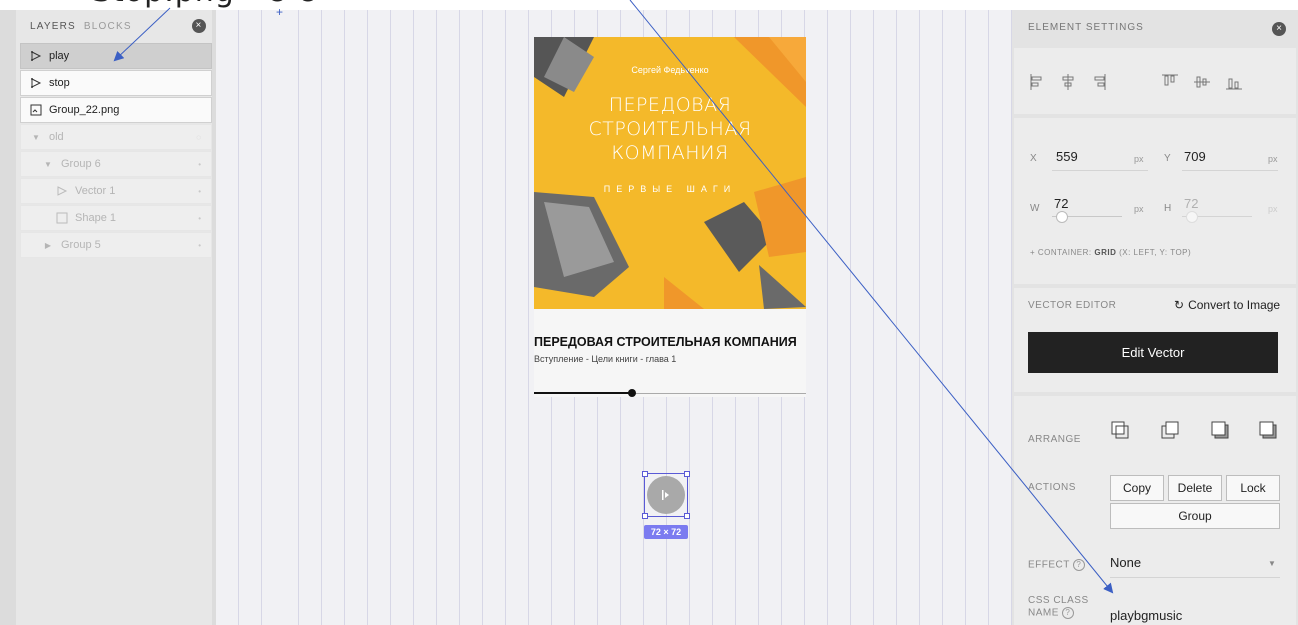 The width and height of the screenshot is (1298, 625). Describe the element at coordinates (1137, 488) in the screenshot. I see `copy-button: Copy` at that location.